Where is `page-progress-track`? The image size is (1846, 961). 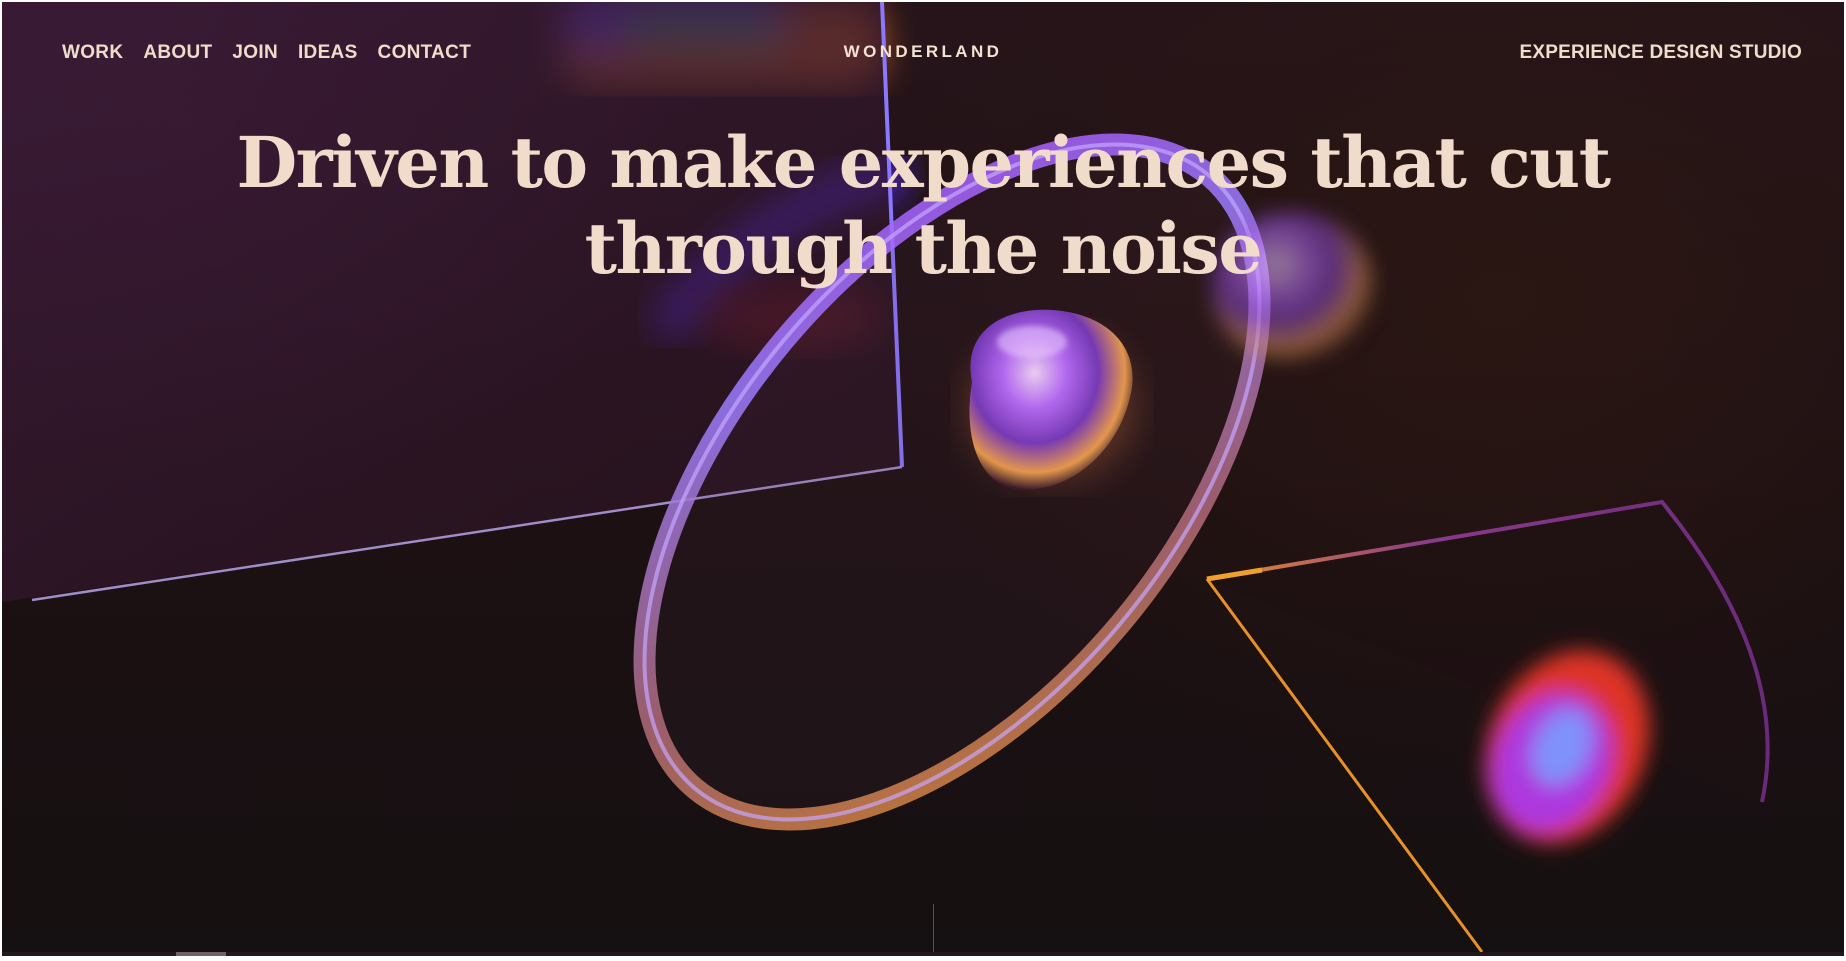 page-progress-track is located at coordinates (923, 954).